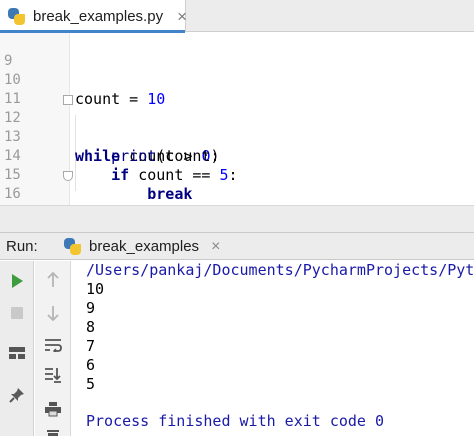 The height and width of the screenshot is (436, 474). What do you see at coordinates (91, 346) in the screenshot?
I see `output-line: 7` at bounding box center [91, 346].